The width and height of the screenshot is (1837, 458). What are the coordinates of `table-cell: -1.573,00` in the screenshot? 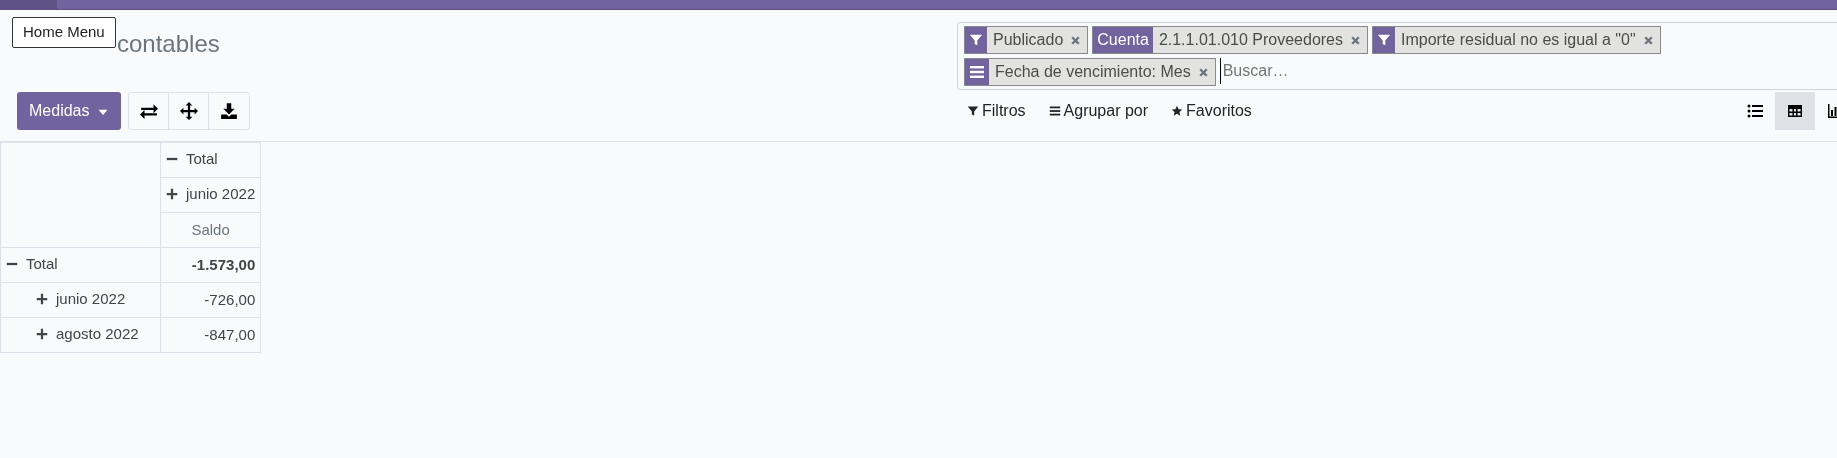 It's located at (210, 265).